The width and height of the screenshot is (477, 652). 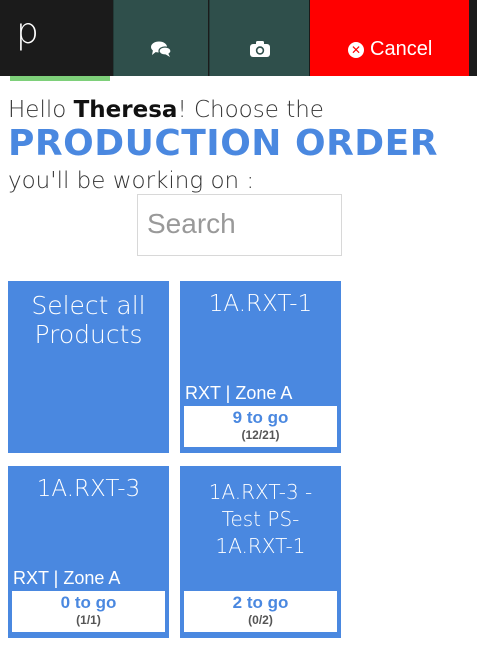 What do you see at coordinates (56, 38) in the screenshot?
I see `app-logo: p` at bounding box center [56, 38].